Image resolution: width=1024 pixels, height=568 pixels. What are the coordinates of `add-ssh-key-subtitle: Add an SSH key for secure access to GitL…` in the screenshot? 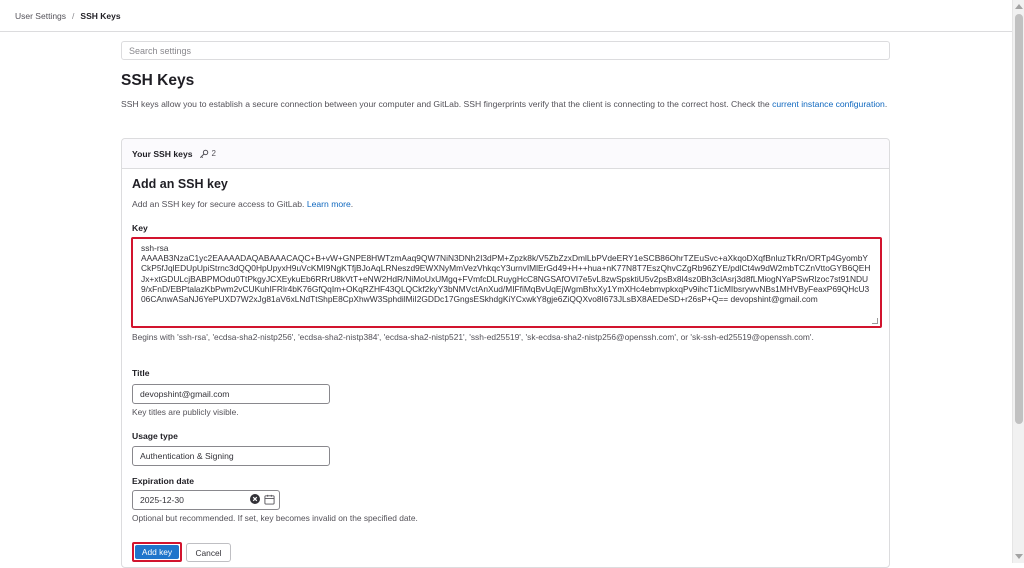 It's located at (242, 204).